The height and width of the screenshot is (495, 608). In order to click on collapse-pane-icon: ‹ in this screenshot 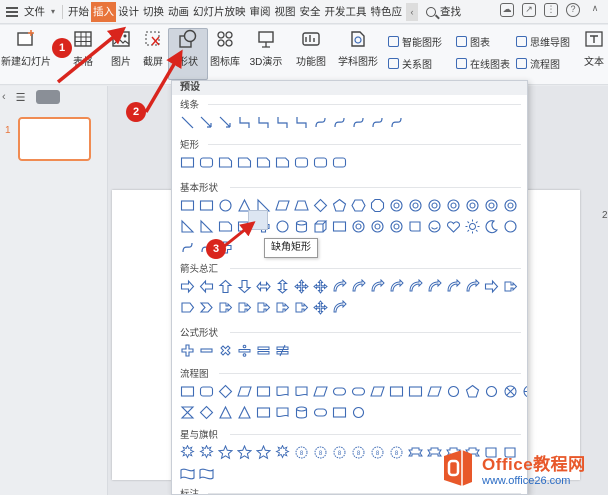, I will do `click(4, 97)`.